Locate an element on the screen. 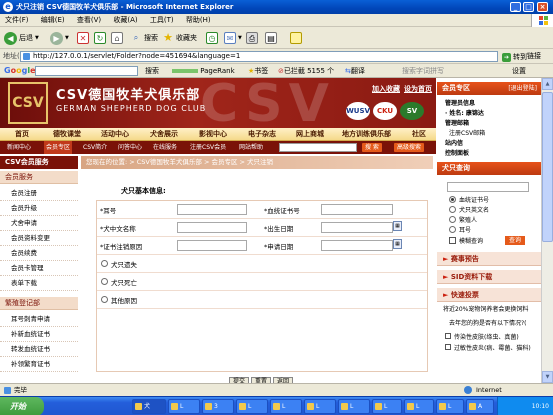 The height and width of the screenshot is (415, 553). google-search-input is located at coordinates (86, 71).